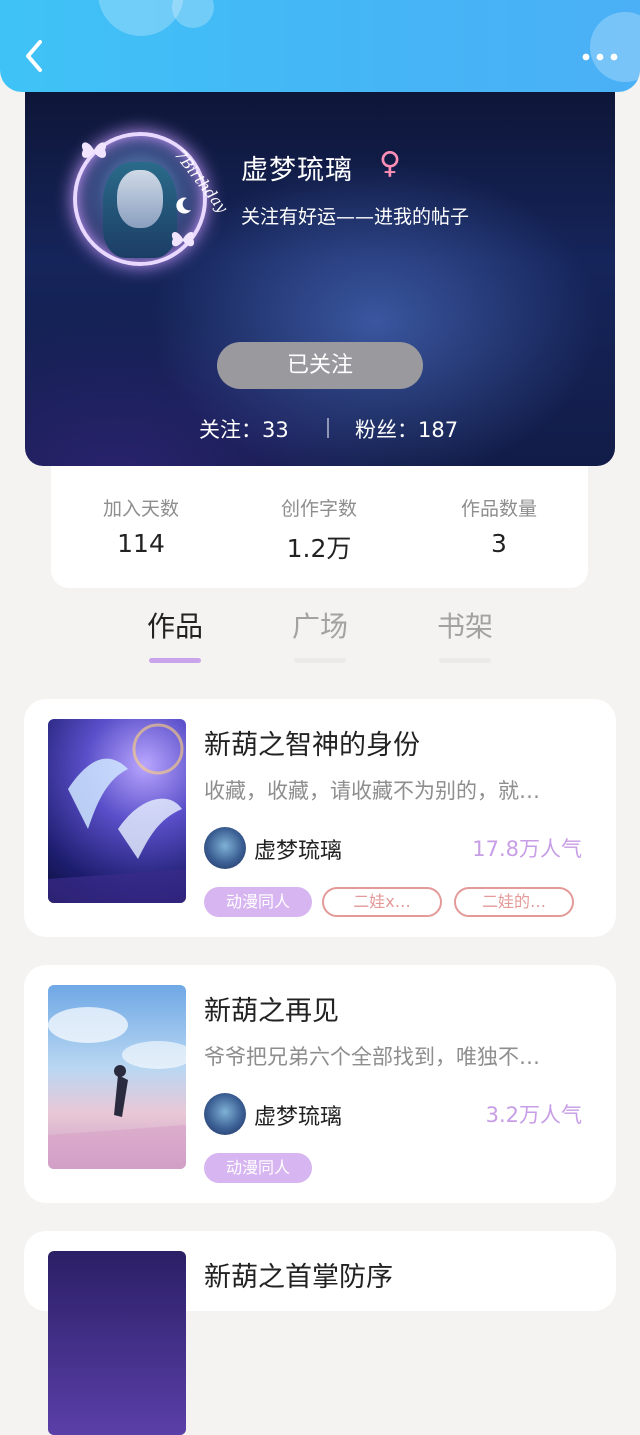 This screenshot has height=1435, width=640. I want to click on bird-illustration, so click(117, 813).